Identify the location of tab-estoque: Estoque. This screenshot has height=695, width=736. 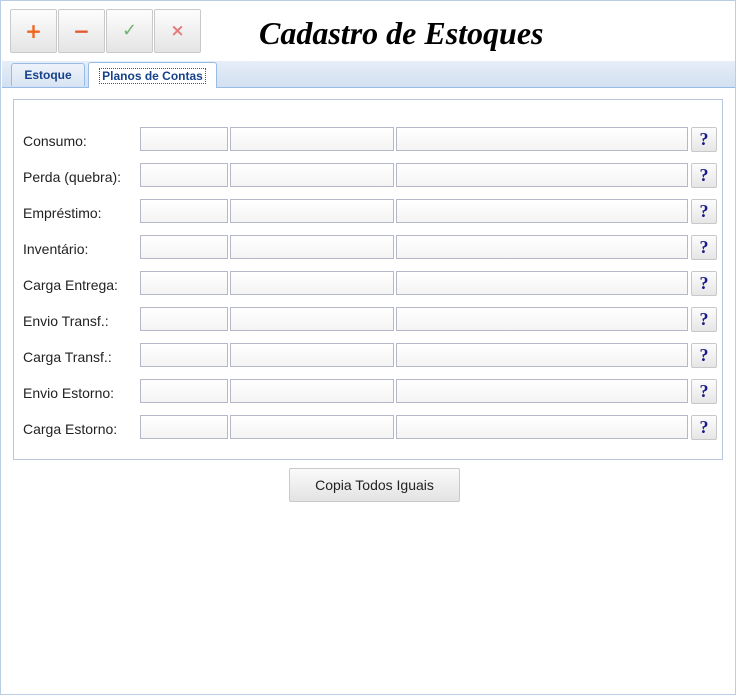
(48, 74).